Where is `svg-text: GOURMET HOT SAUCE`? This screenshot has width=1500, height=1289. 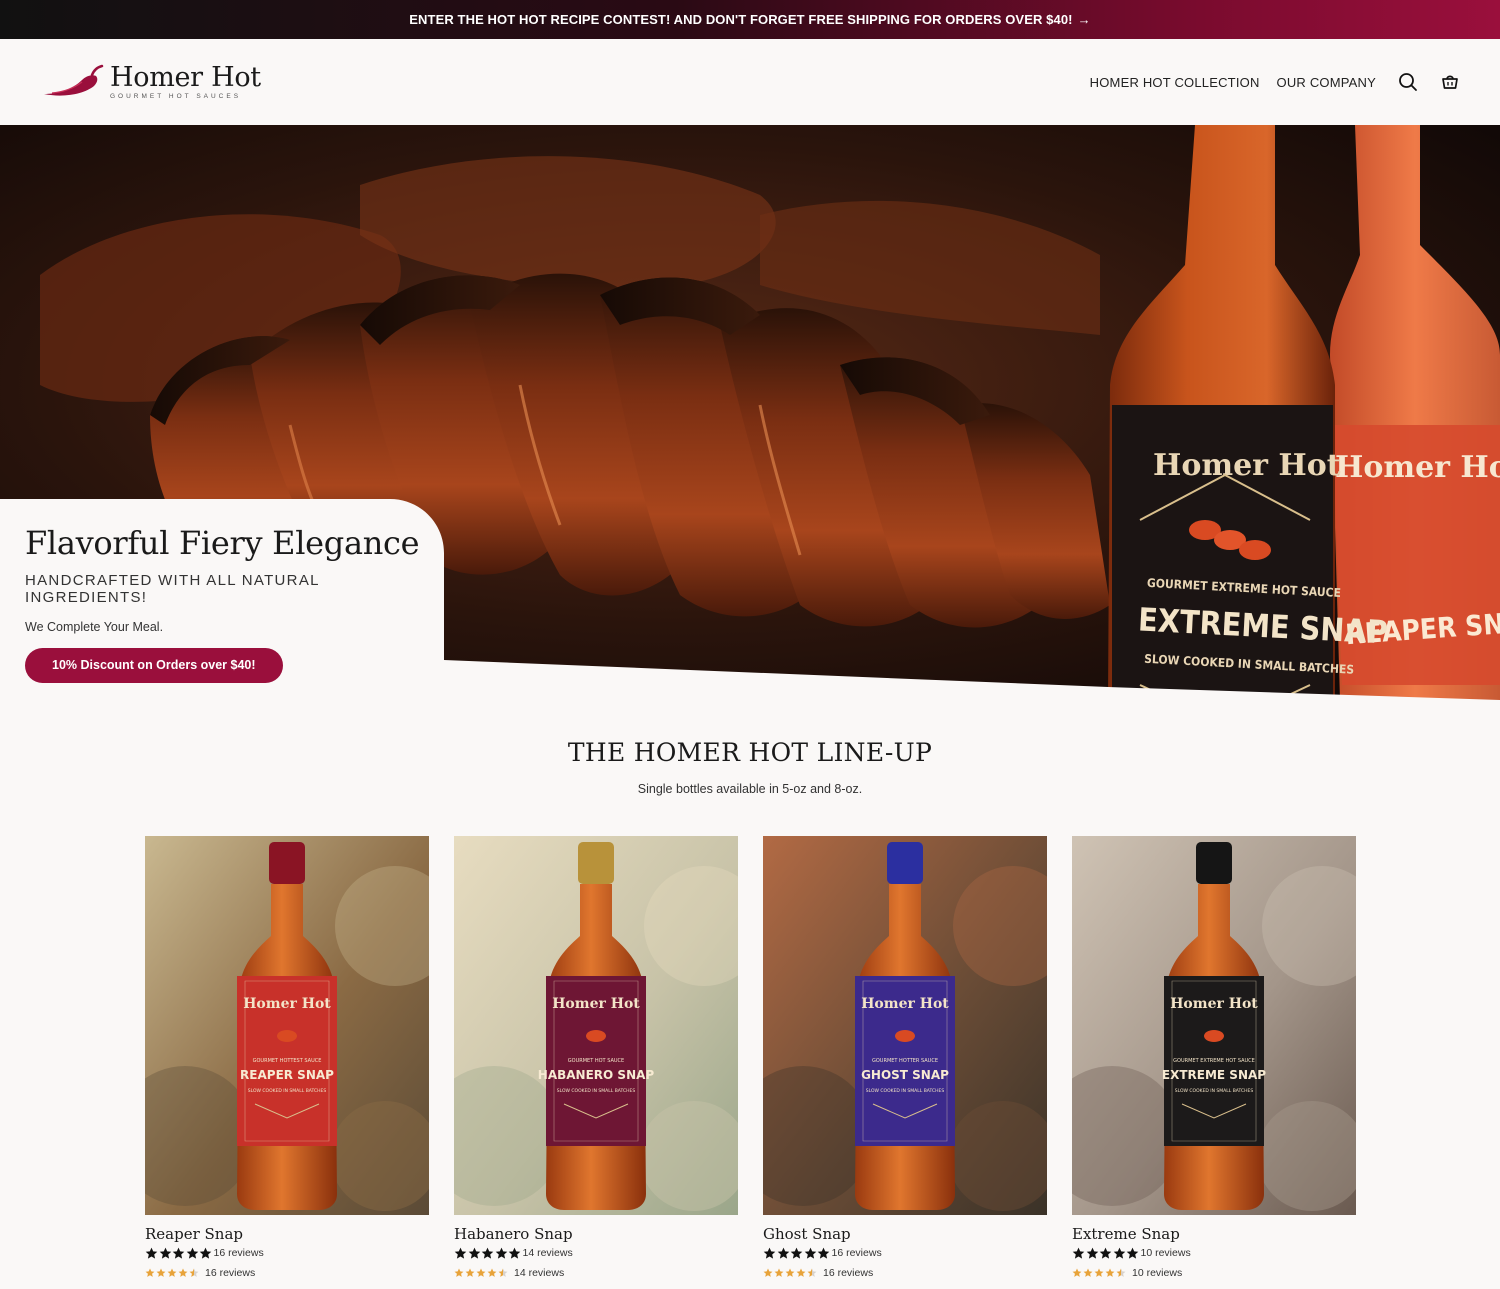 svg-text: GOURMET HOT SAUCE is located at coordinates (596, 1061).